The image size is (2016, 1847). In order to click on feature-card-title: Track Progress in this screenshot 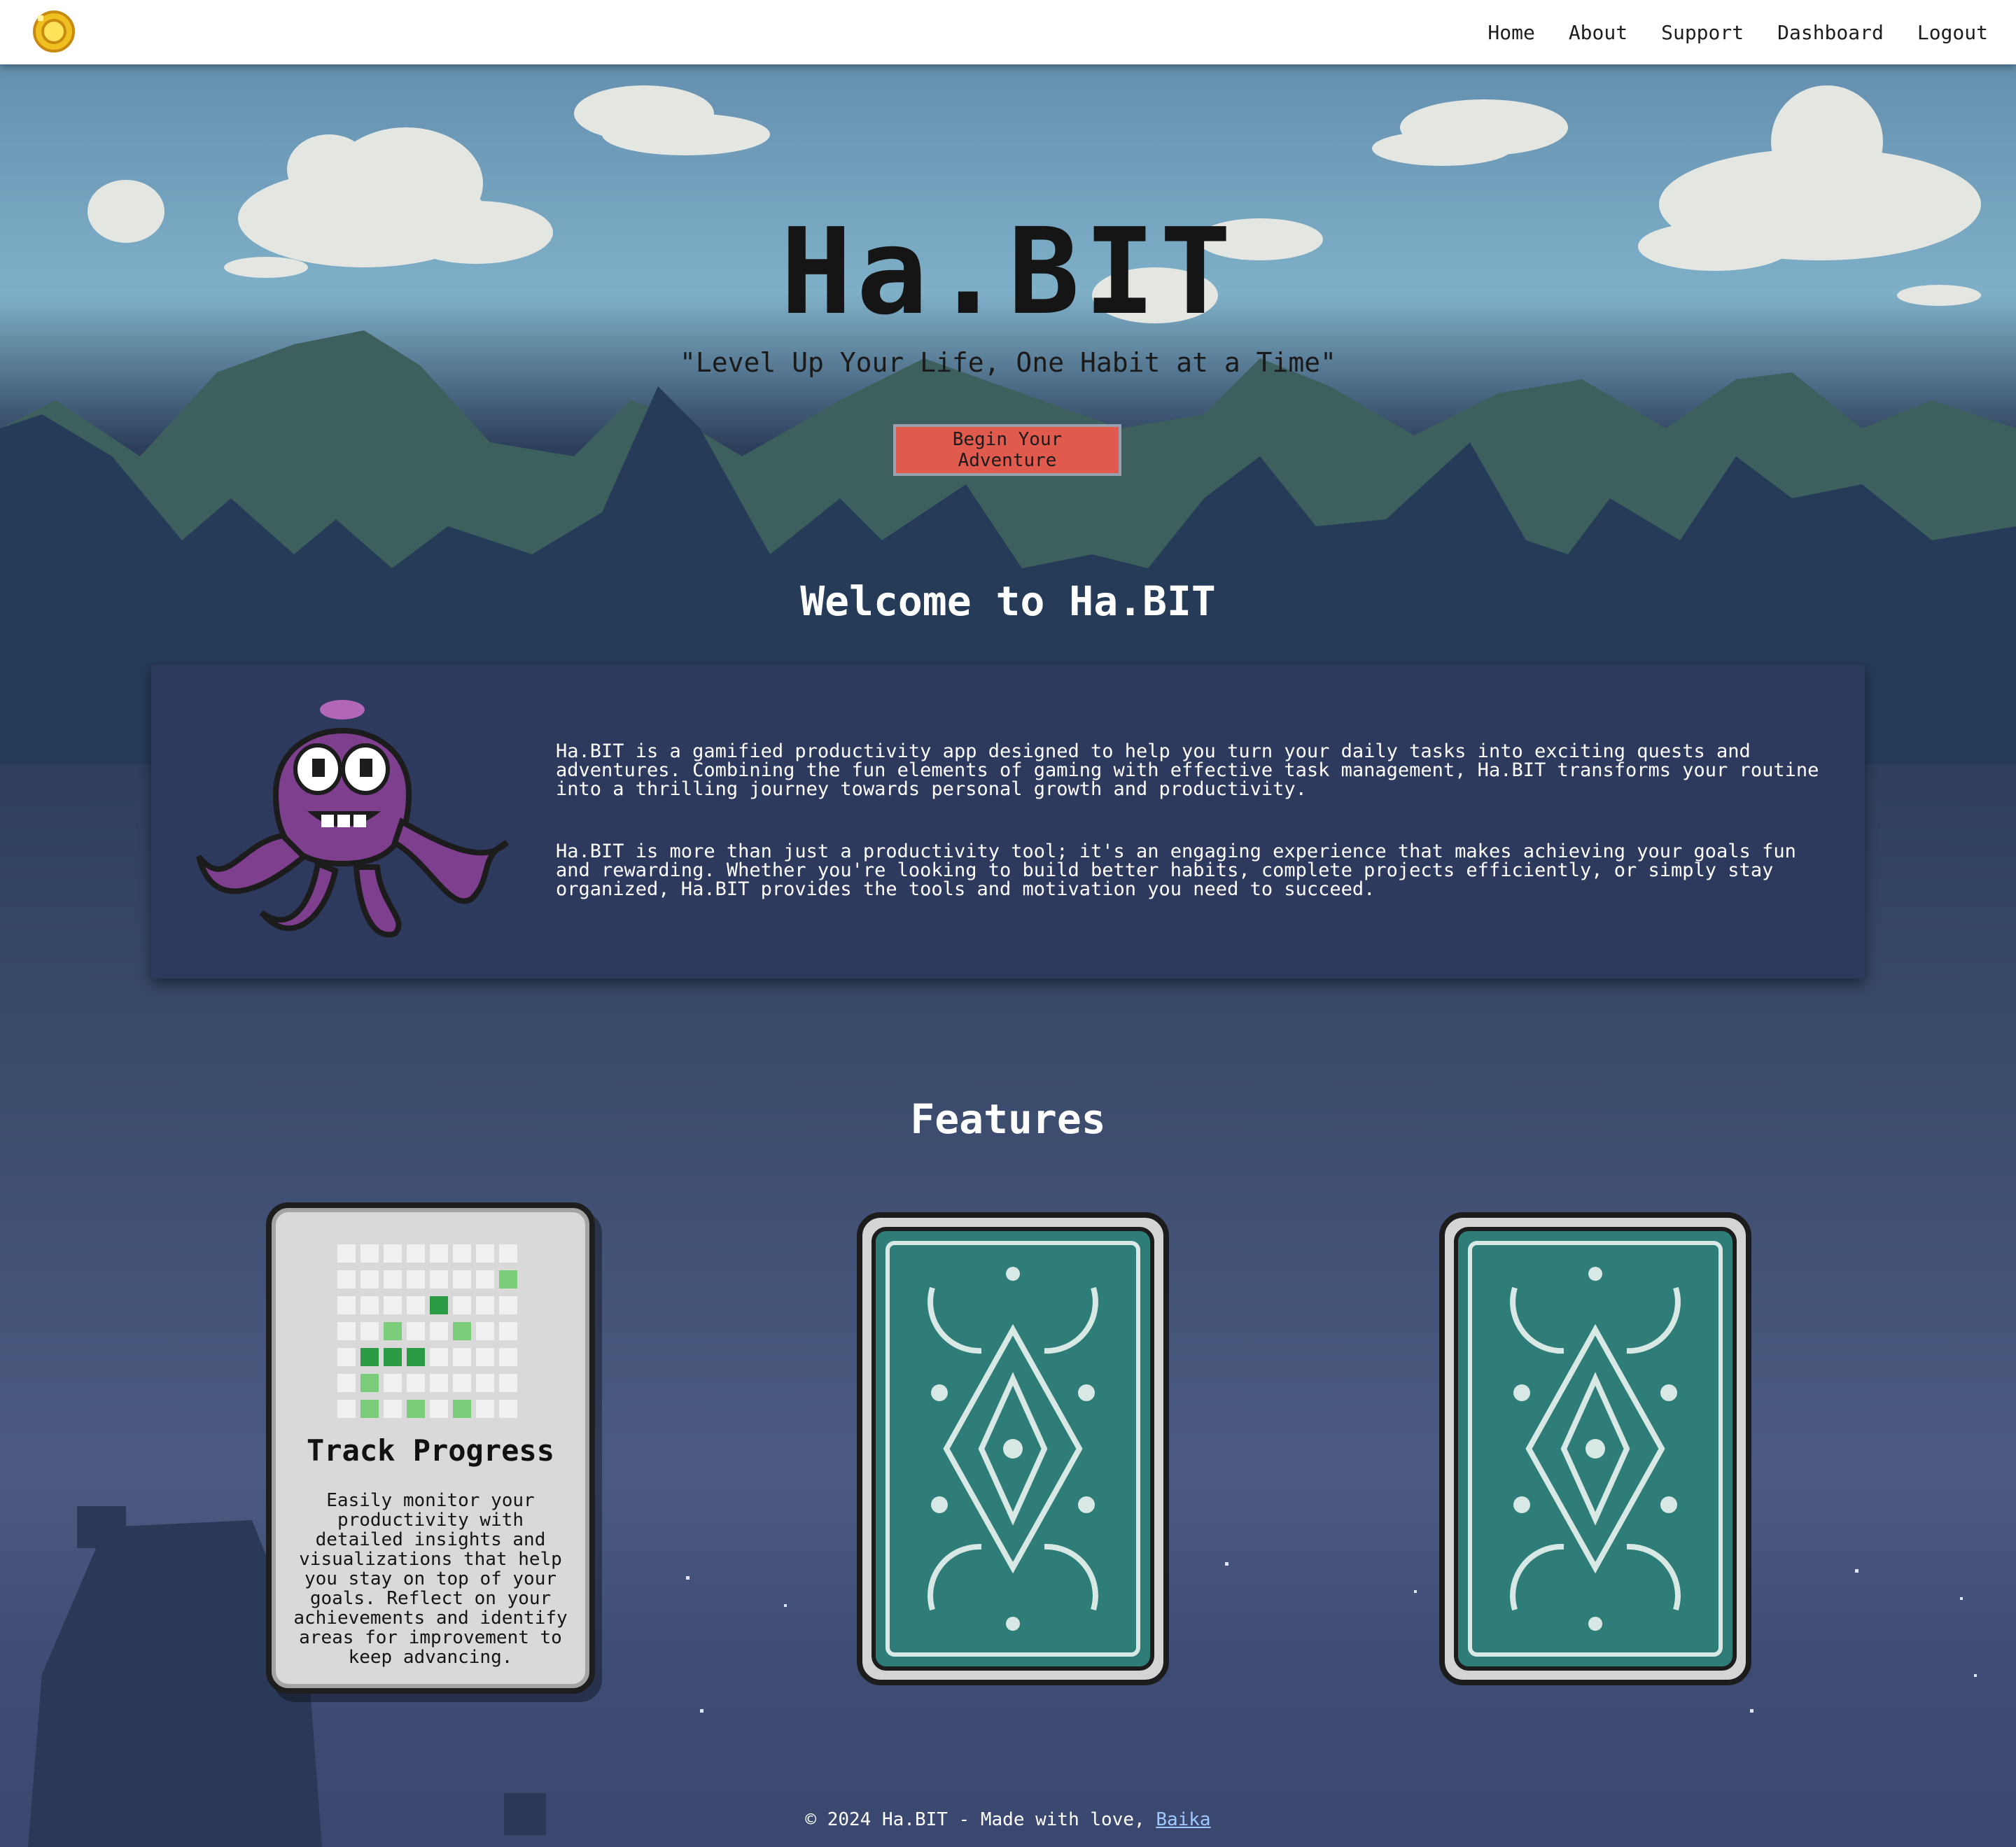, I will do `click(430, 1451)`.